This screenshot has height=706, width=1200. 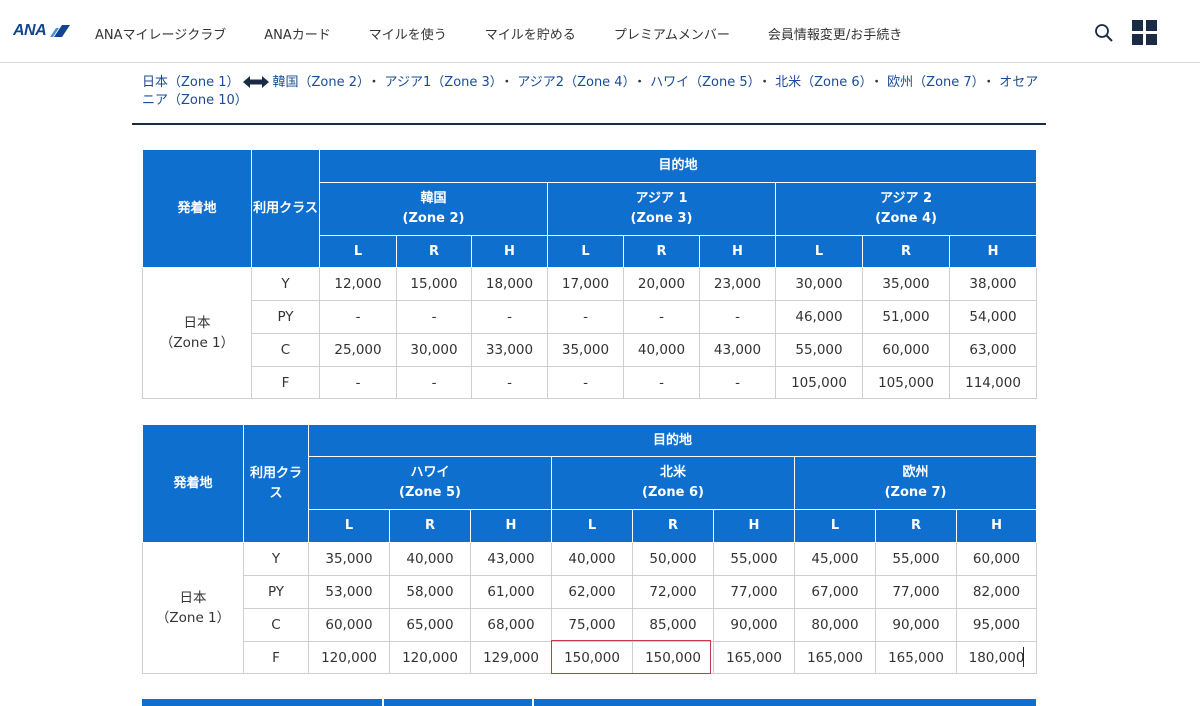 I want to click on miles-cell: 15,000, so click(x=434, y=284).